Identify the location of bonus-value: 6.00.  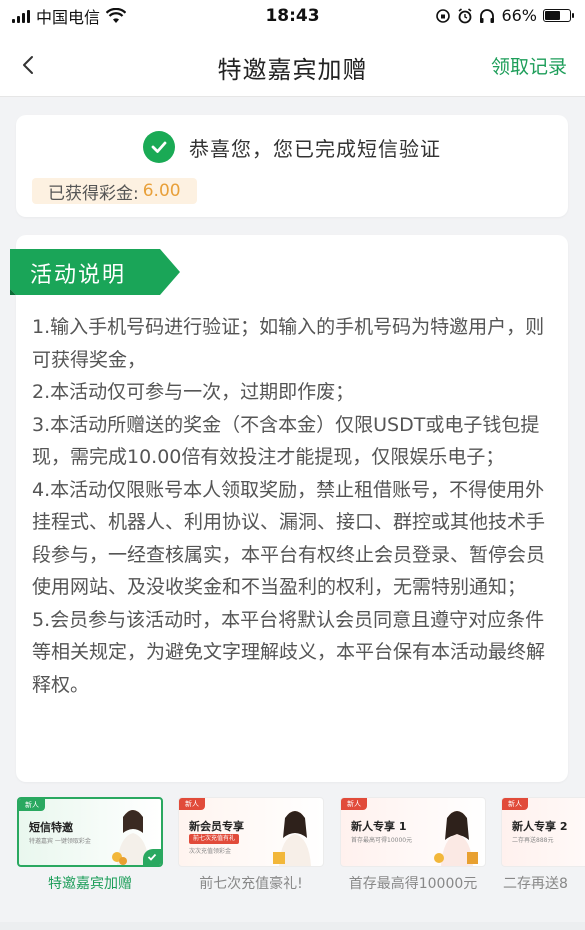
(161, 191).